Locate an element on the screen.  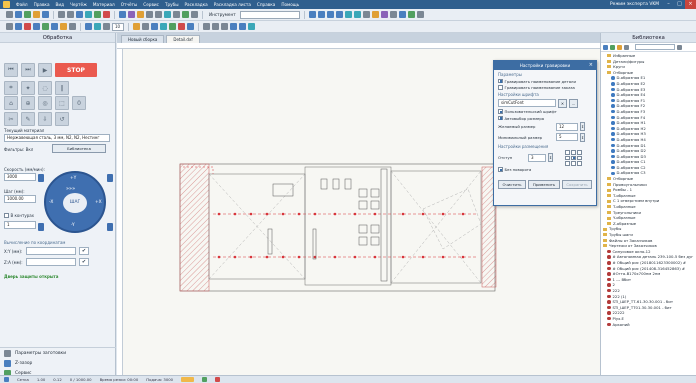
auto-size-checkbox is located at coordinates (500, 118).